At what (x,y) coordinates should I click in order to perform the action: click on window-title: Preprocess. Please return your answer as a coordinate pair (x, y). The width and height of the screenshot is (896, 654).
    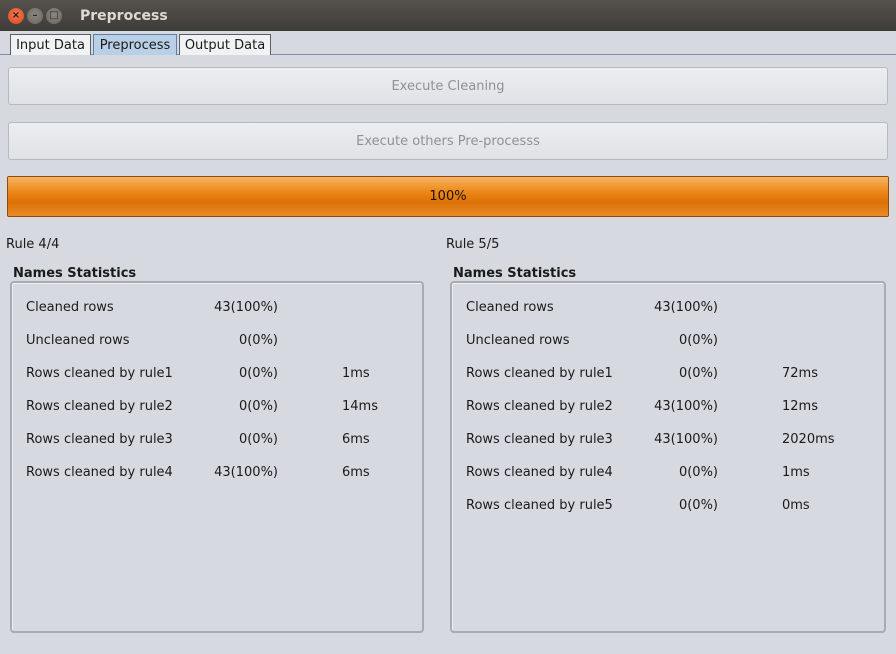
    Looking at the image, I should click on (124, 15).